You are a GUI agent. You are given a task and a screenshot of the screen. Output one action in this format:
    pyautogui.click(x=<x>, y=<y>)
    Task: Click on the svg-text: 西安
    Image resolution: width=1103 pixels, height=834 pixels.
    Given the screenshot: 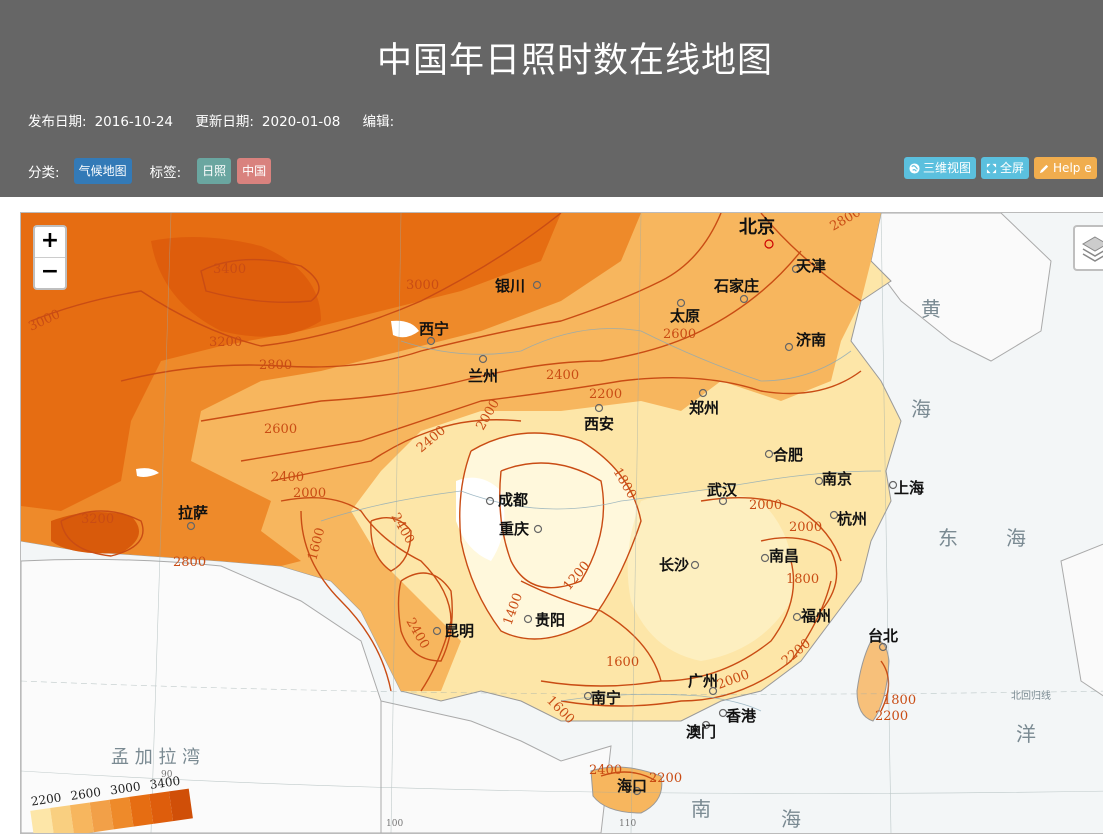 What is the action you would take?
    pyautogui.click(x=599, y=424)
    